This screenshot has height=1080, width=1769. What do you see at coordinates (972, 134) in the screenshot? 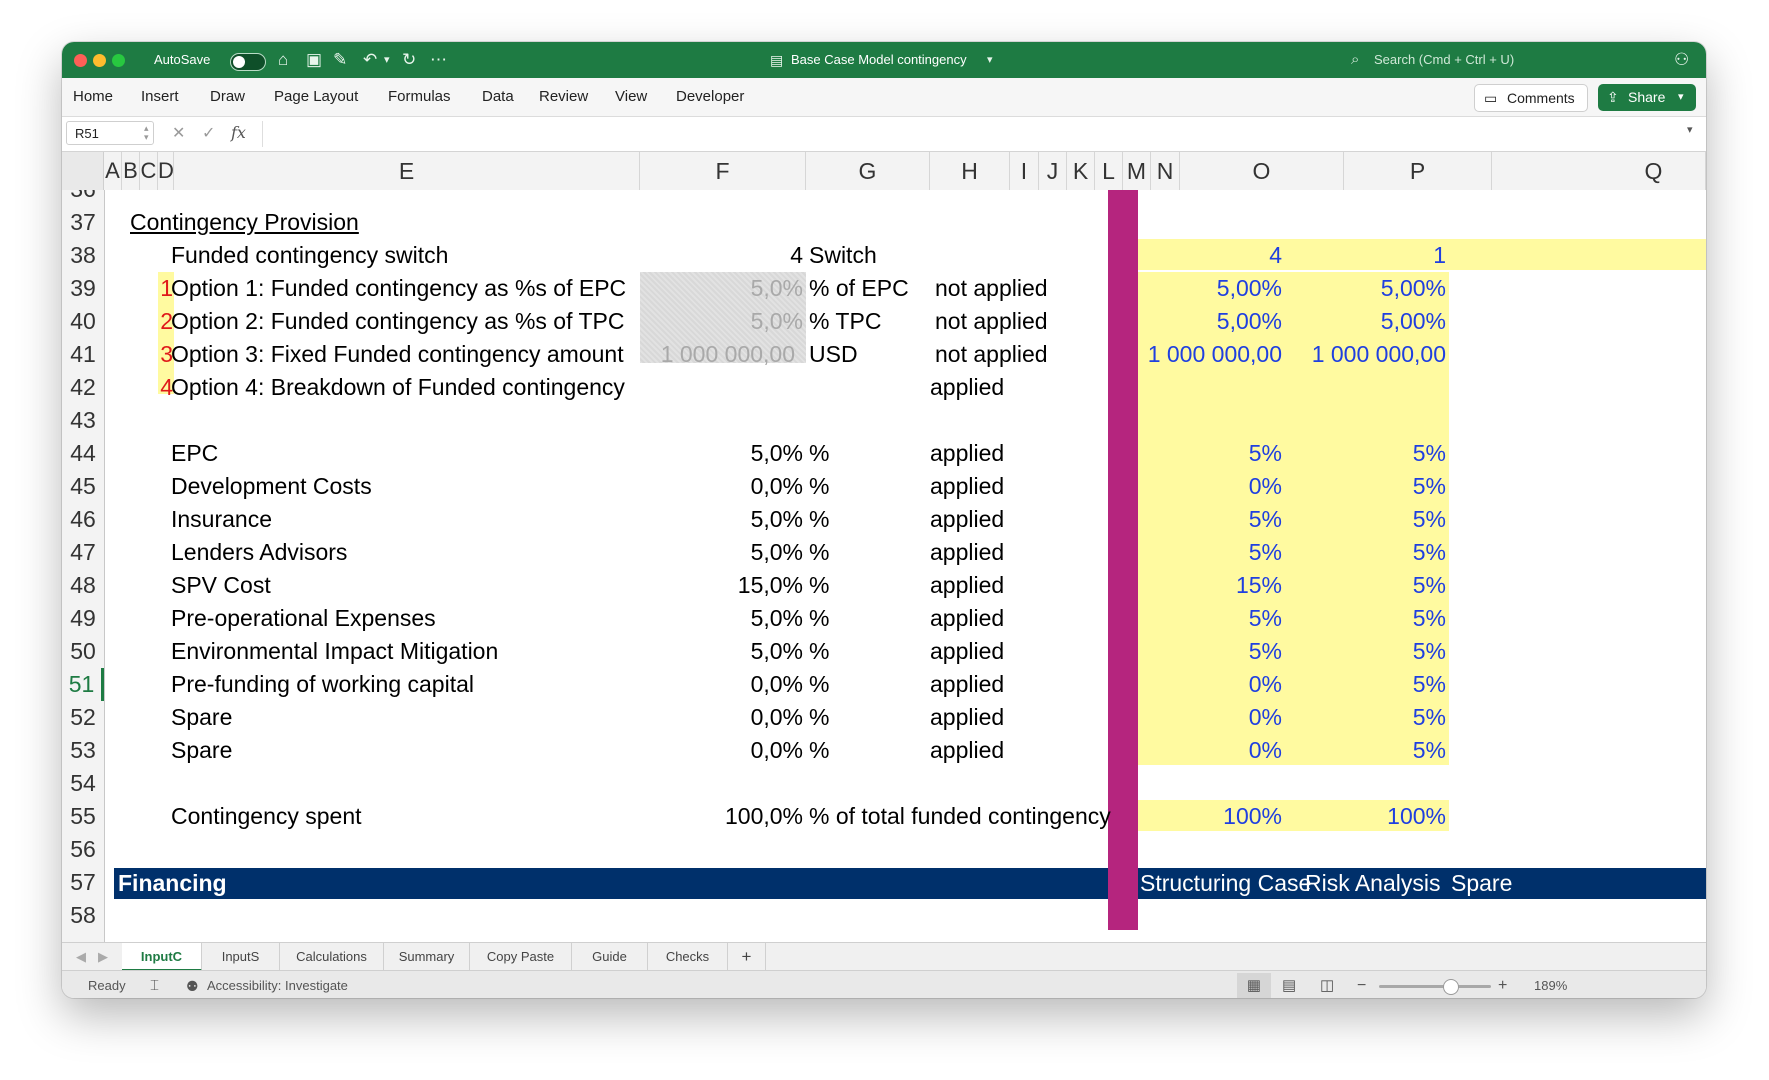
I see `formula-input` at bounding box center [972, 134].